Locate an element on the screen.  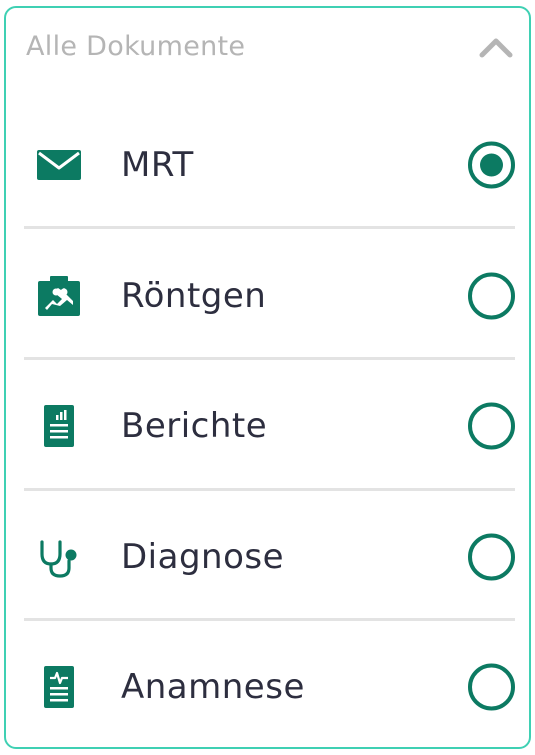
radio-dot is located at coordinates (491, 165).